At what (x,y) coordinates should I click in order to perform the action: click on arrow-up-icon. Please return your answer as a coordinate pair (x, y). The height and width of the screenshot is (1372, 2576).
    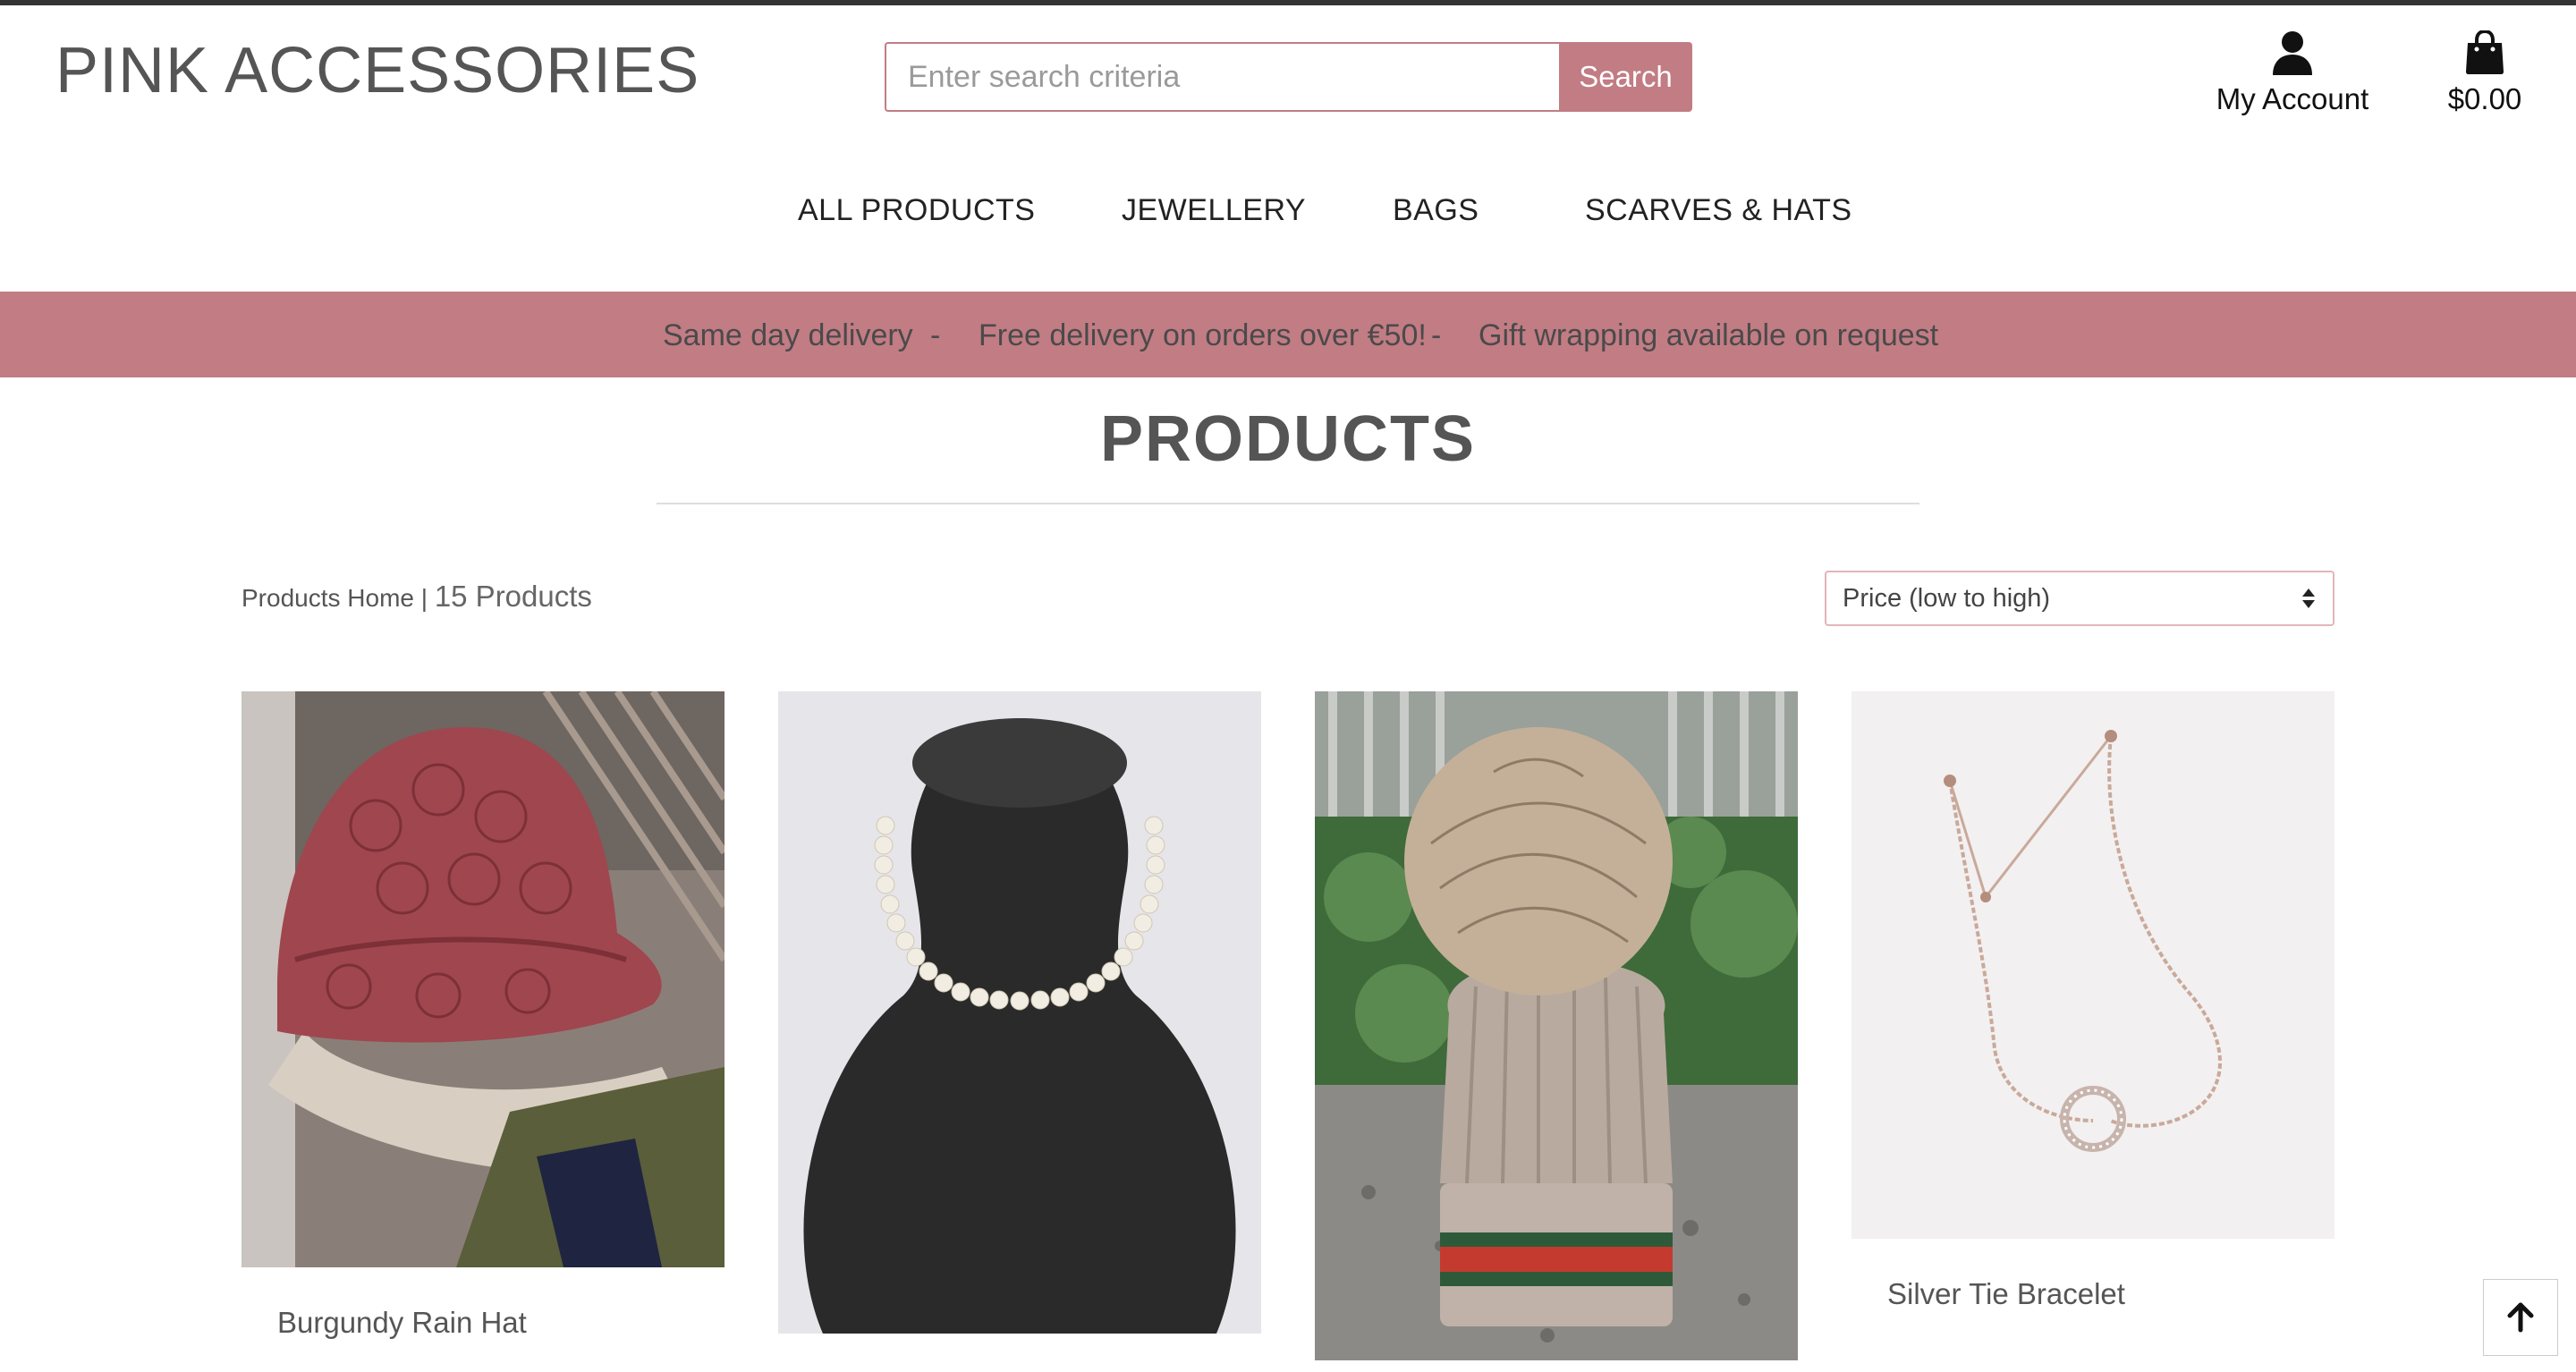
    Looking at the image, I should click on (2520, 1317).